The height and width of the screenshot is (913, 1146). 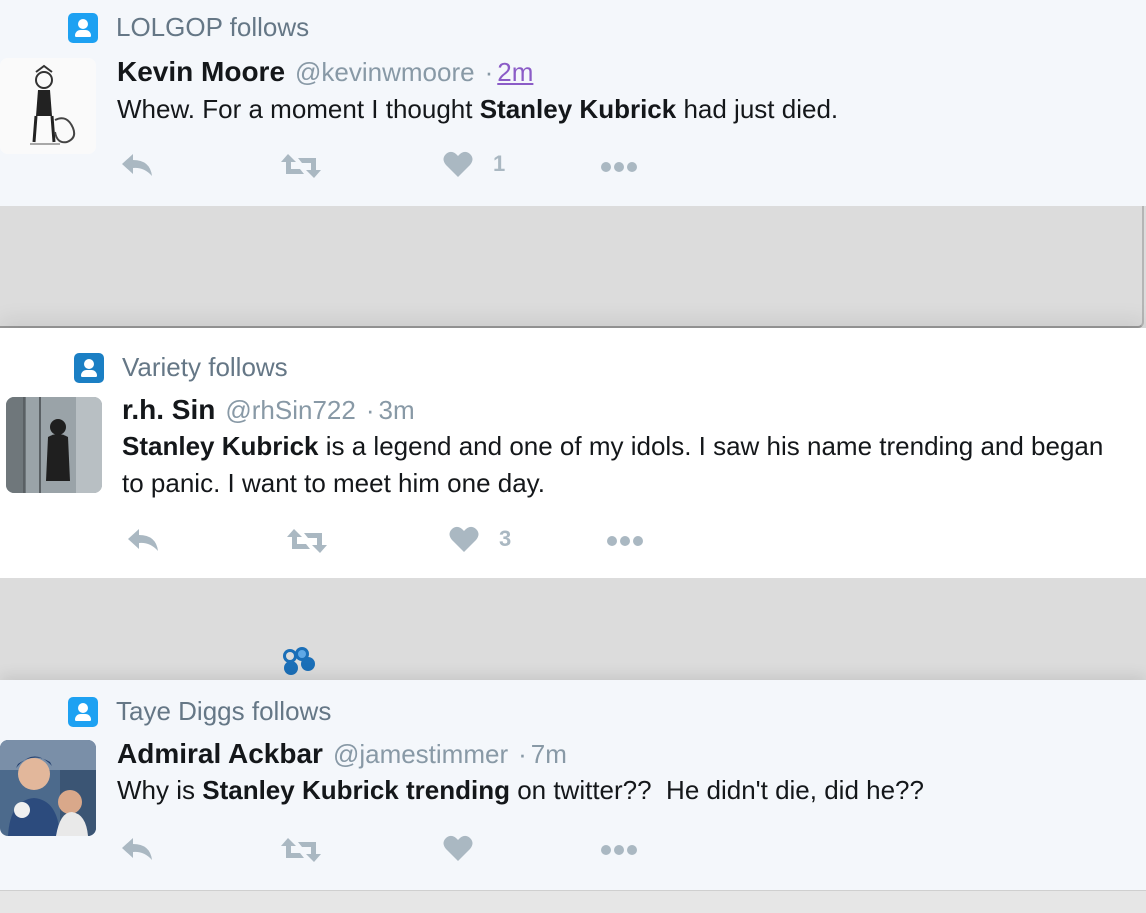 I want to click on tweet-context: Variety follows, so click(x=181, y=367).